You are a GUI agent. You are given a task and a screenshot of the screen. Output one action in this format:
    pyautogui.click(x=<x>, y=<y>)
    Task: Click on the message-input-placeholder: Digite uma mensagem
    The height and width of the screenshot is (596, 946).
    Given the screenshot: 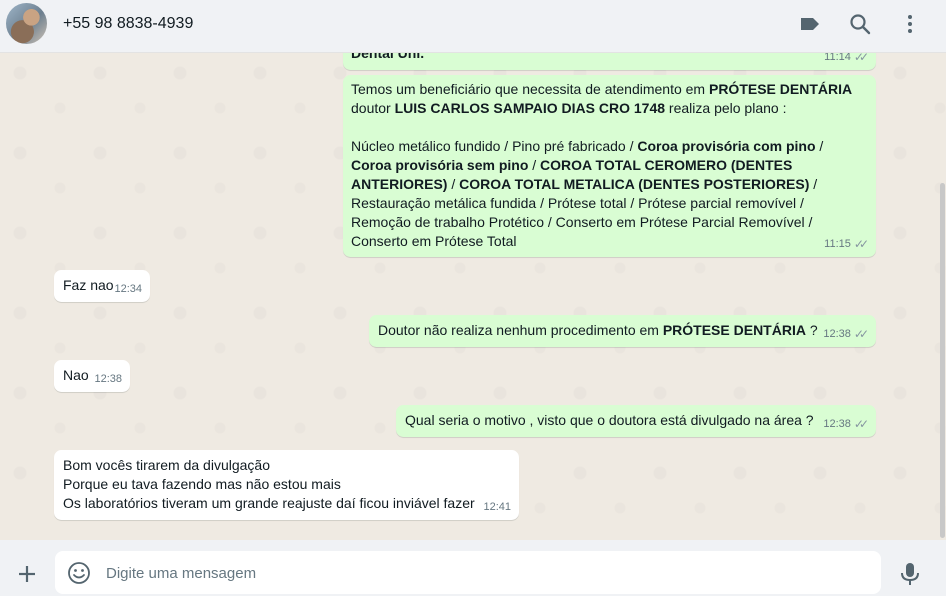 What is the action you would take?
    pyautogui.click(x=181, y=573)
    